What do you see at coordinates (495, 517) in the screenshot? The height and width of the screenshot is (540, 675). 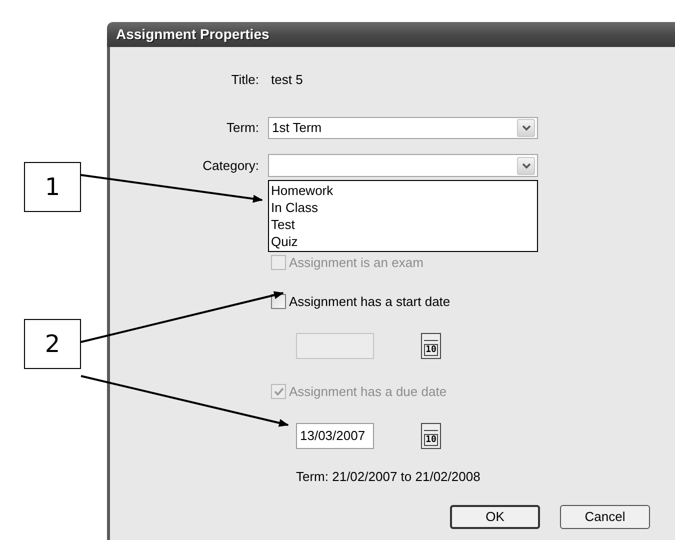 I see `dialog-button: OK` at bounding box center [495, 517].